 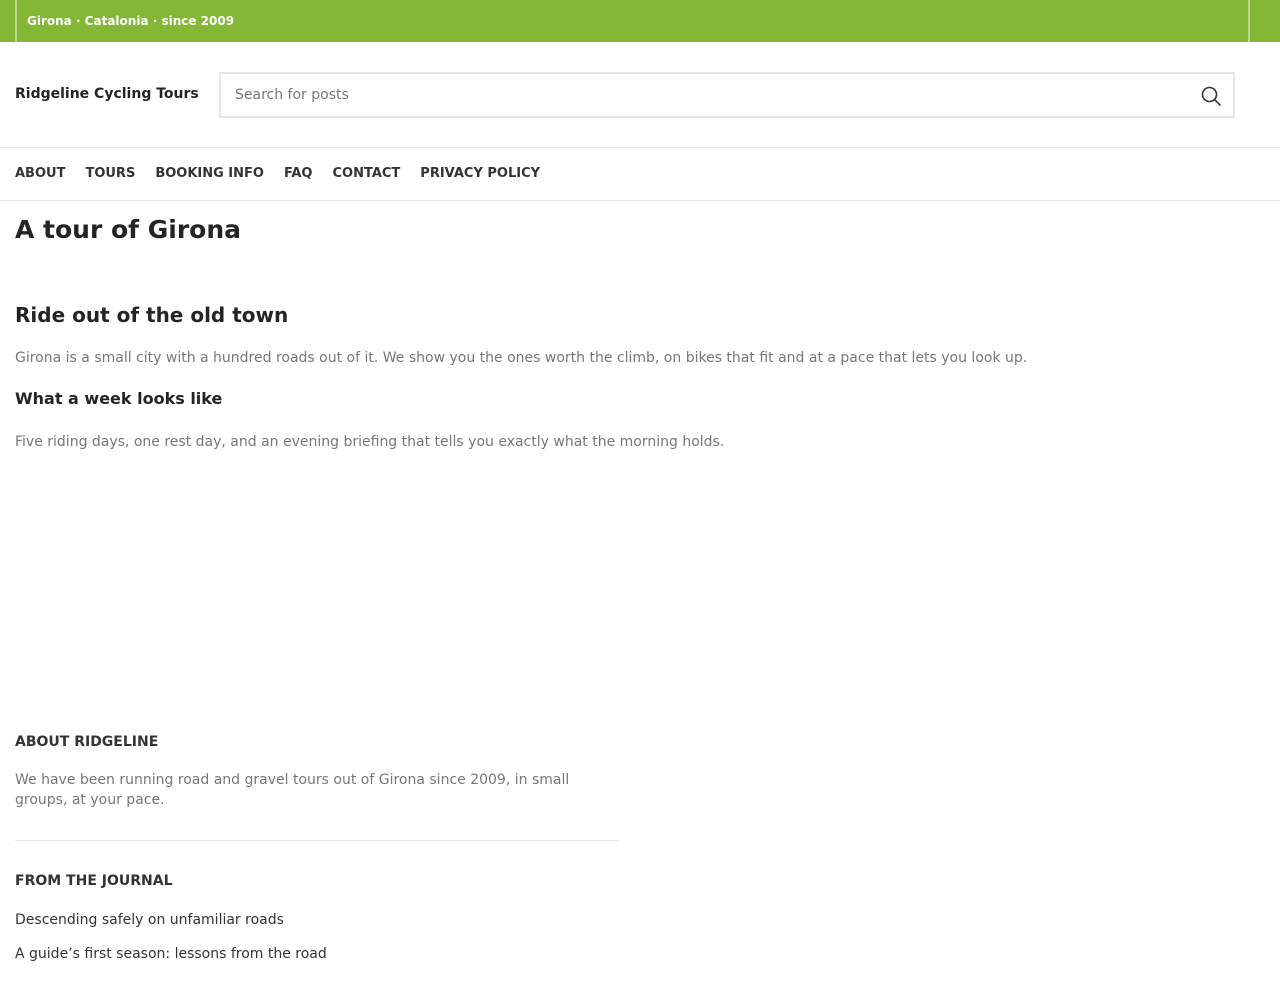 What do you see at coordinates (16, 21) in the screenshot?
I see `top-bar-divider-left` at bounding box center [16, 21].